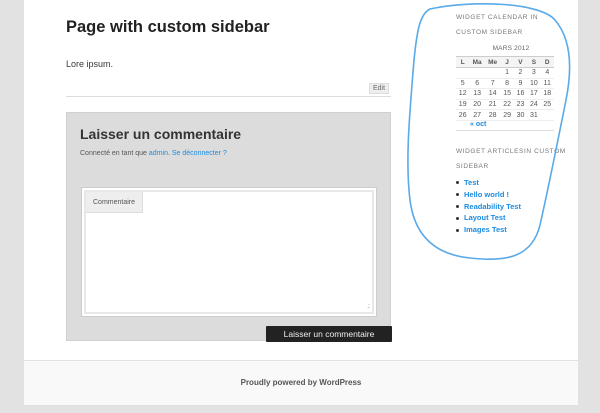 This screenshot has width=600, height=413. I want to click on resize-grip-icon: .:, so click(368, 306).